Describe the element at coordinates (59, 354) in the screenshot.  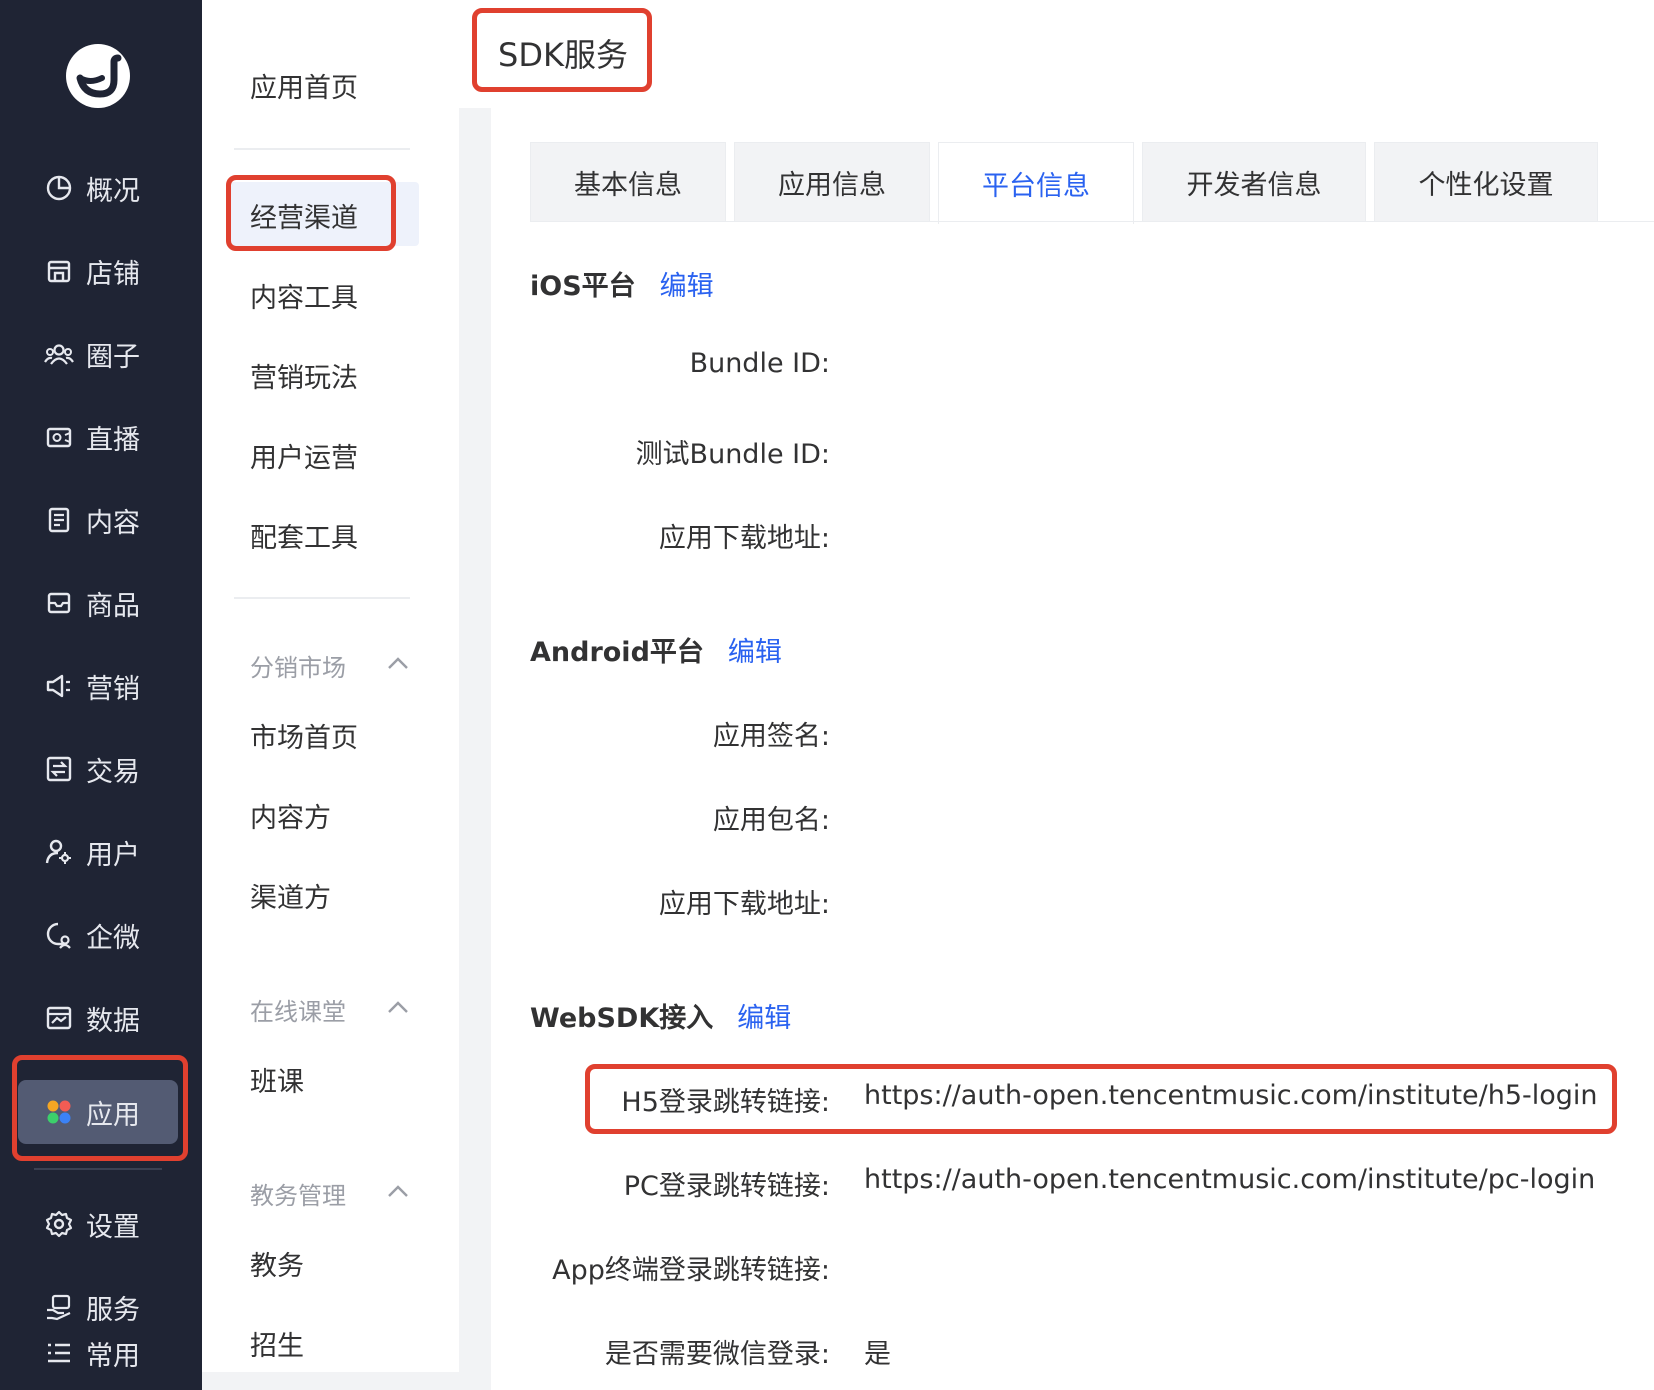
I see `group-icon` at that location.